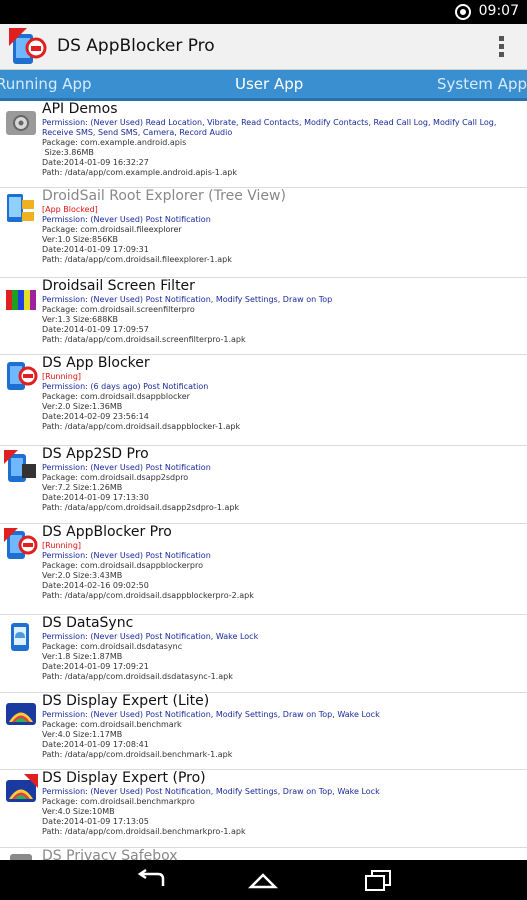  Describe the element at coordinates (95, 249) in the screenshot. I see `app-date: Date:2014-01-09 17:09:31` at that location.